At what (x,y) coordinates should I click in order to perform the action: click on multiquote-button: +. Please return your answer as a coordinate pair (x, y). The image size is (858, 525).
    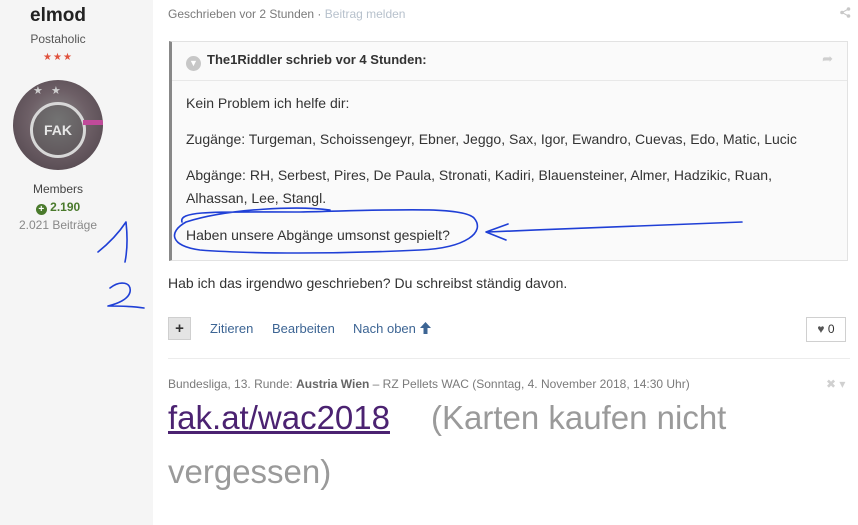
    Looking at the image, I should click on (179, 328).